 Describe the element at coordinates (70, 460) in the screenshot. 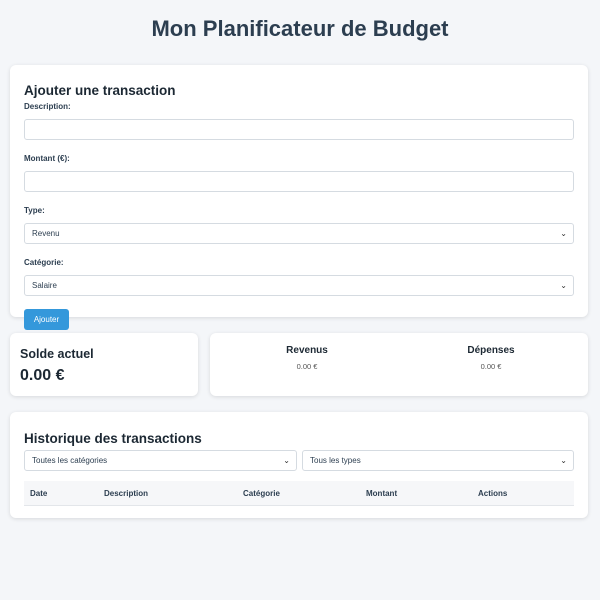

I see `category-filter-value: Toutes les catégories` at that location.